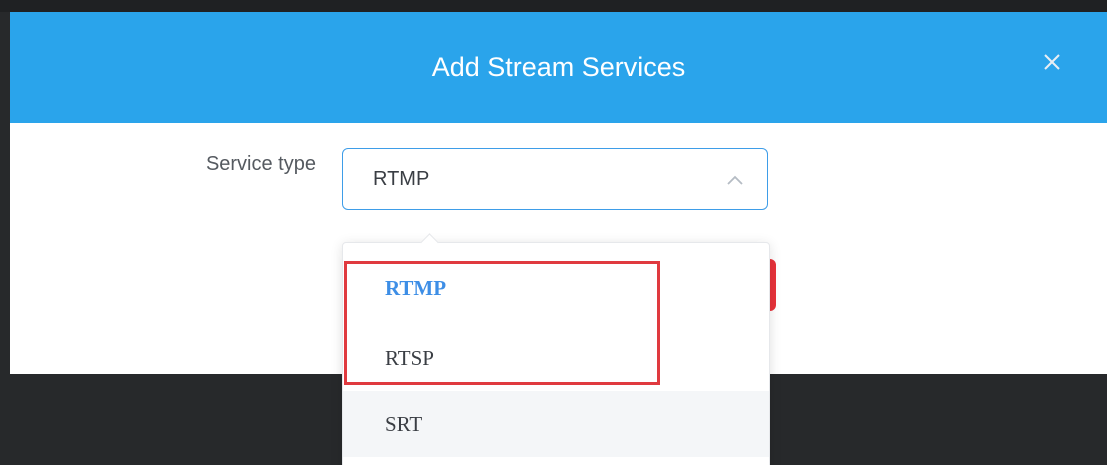 This screenshot has height=465, width=1107. Describe the element at coordinates (401, 179) in the screenshot. I see `service-type-value: RTMP` at that location.